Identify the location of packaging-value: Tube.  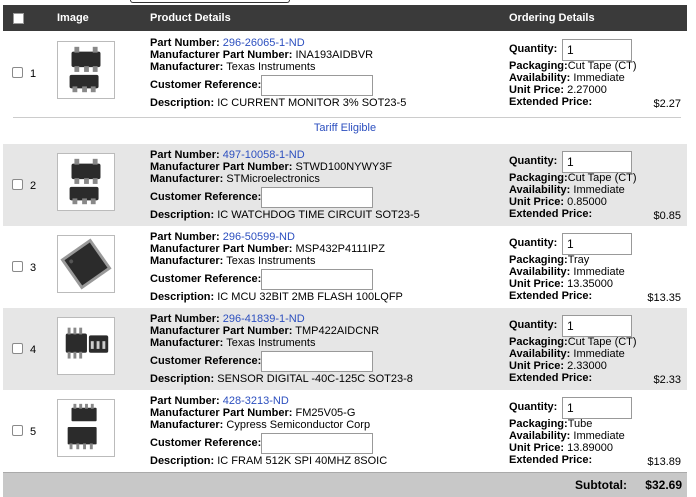
(580, 424).